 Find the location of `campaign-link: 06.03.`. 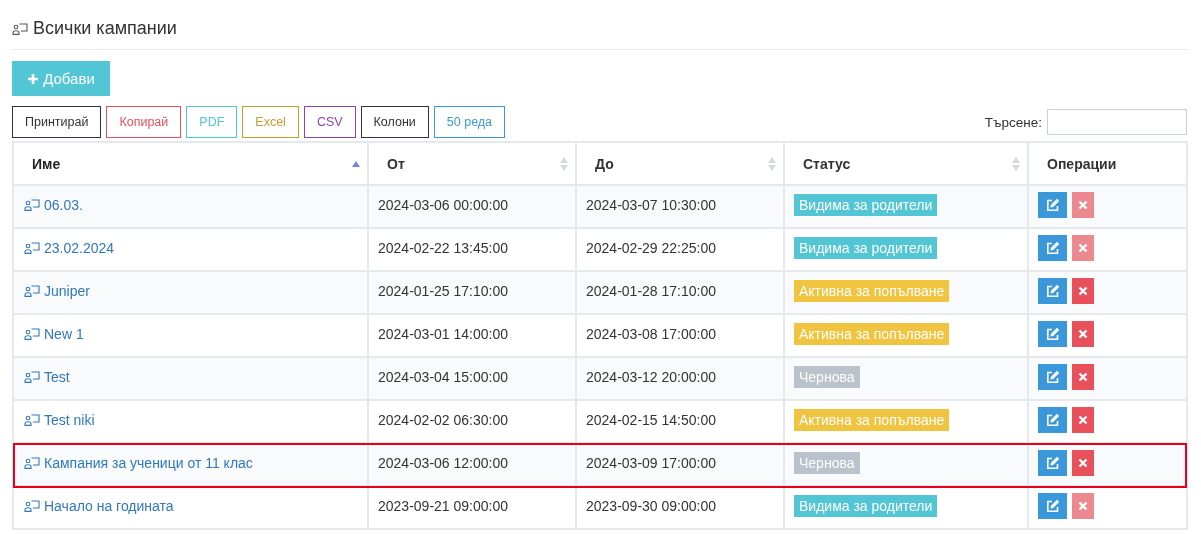

campaign-link: 06.03. is located at coordinates (53, 205).